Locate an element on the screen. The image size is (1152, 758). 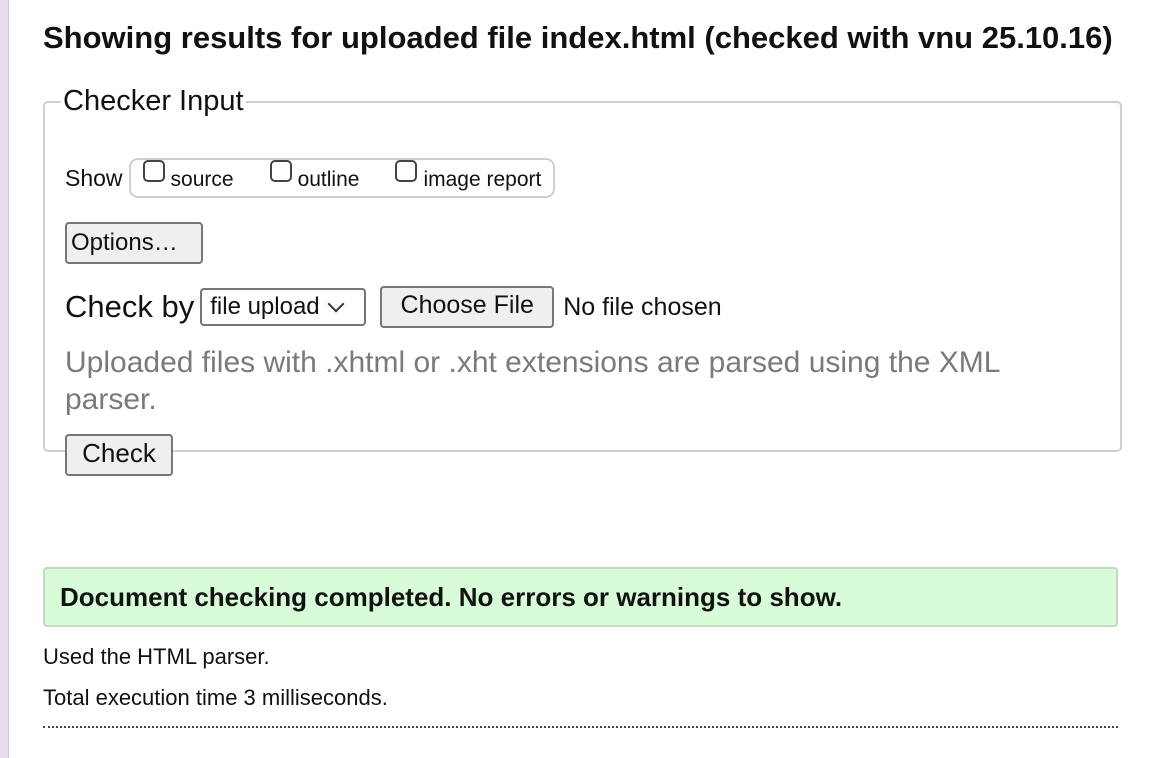
show-options-group: source outline image report is located at coordinates (342, 178).